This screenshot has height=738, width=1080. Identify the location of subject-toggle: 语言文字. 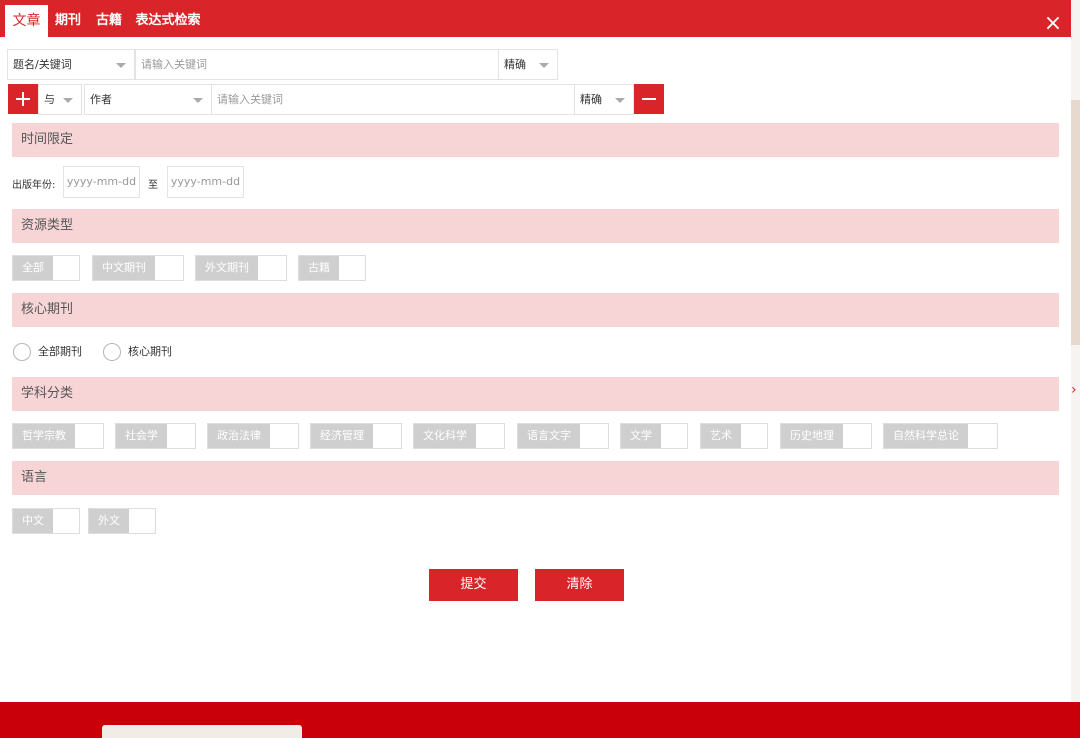
(563, 436).